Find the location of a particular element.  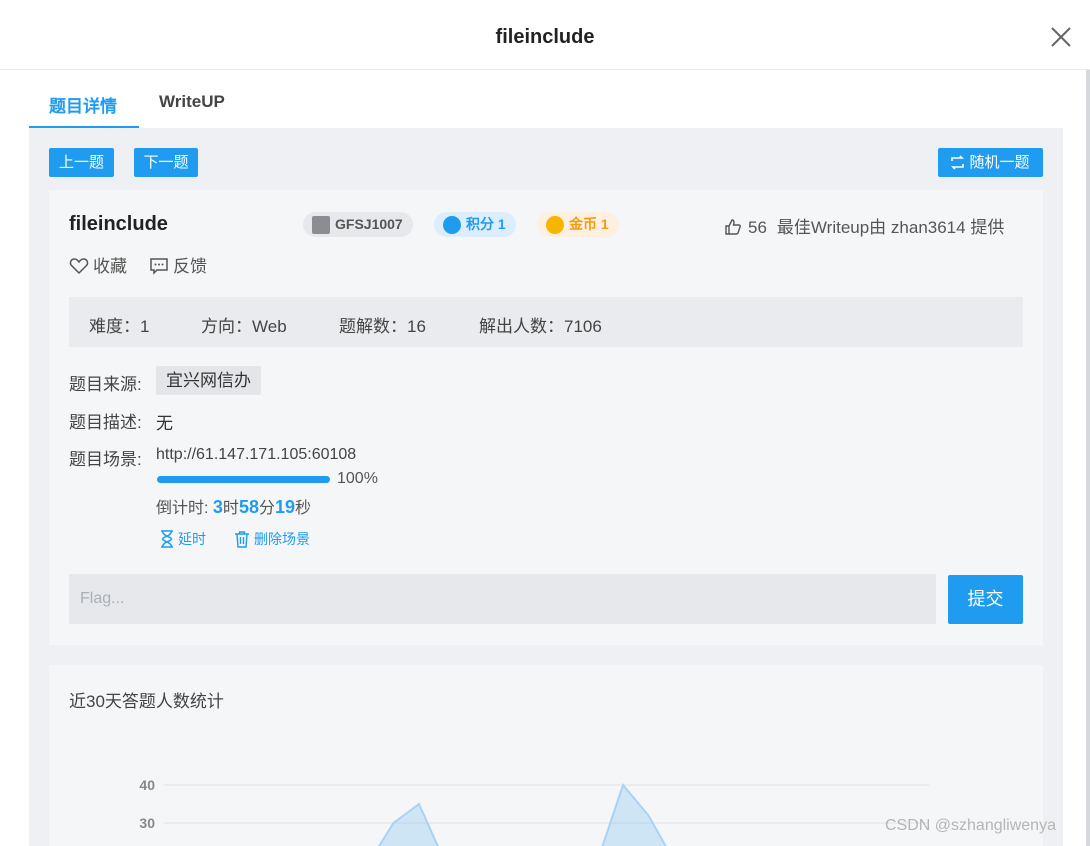

extend-time-label: 延时 is located at coordinates (192, 539).